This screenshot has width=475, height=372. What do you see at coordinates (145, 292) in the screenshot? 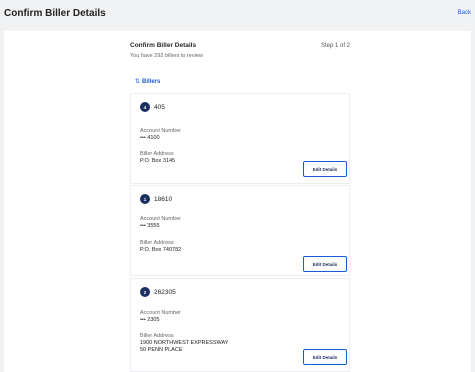
I see `biller-number-badge: 2` at bounding box center [145, 292].